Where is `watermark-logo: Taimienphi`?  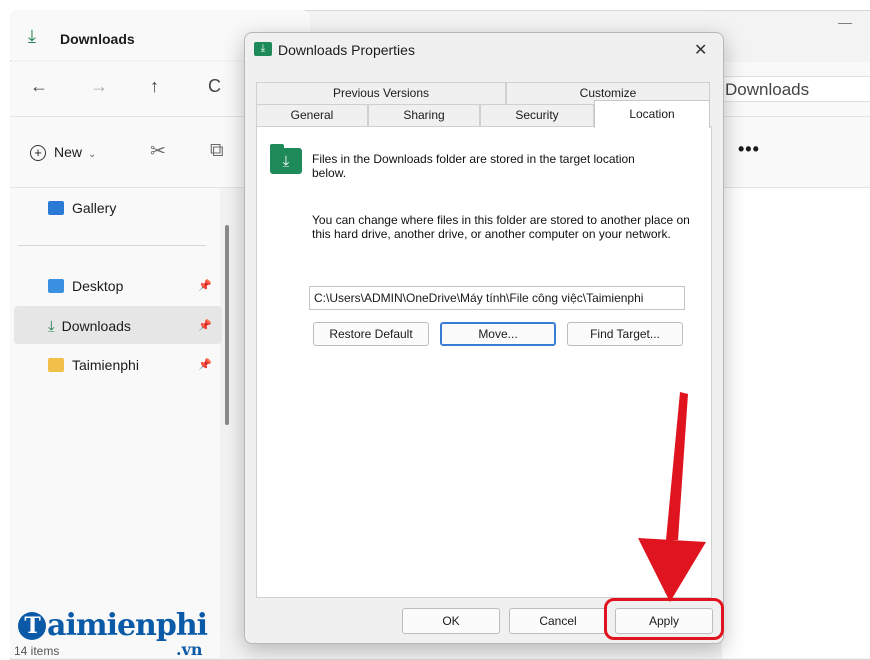
watermark-logo: Taimienphi is located at coordinates (113, 625).